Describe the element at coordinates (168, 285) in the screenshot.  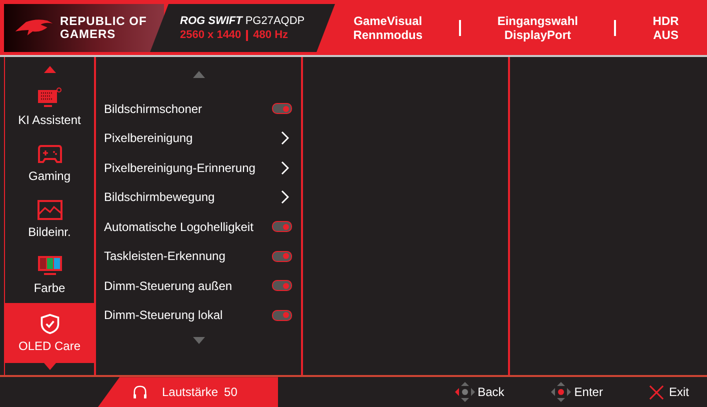
I see `menu-item: Dimm-Steuerung außen` at that location.